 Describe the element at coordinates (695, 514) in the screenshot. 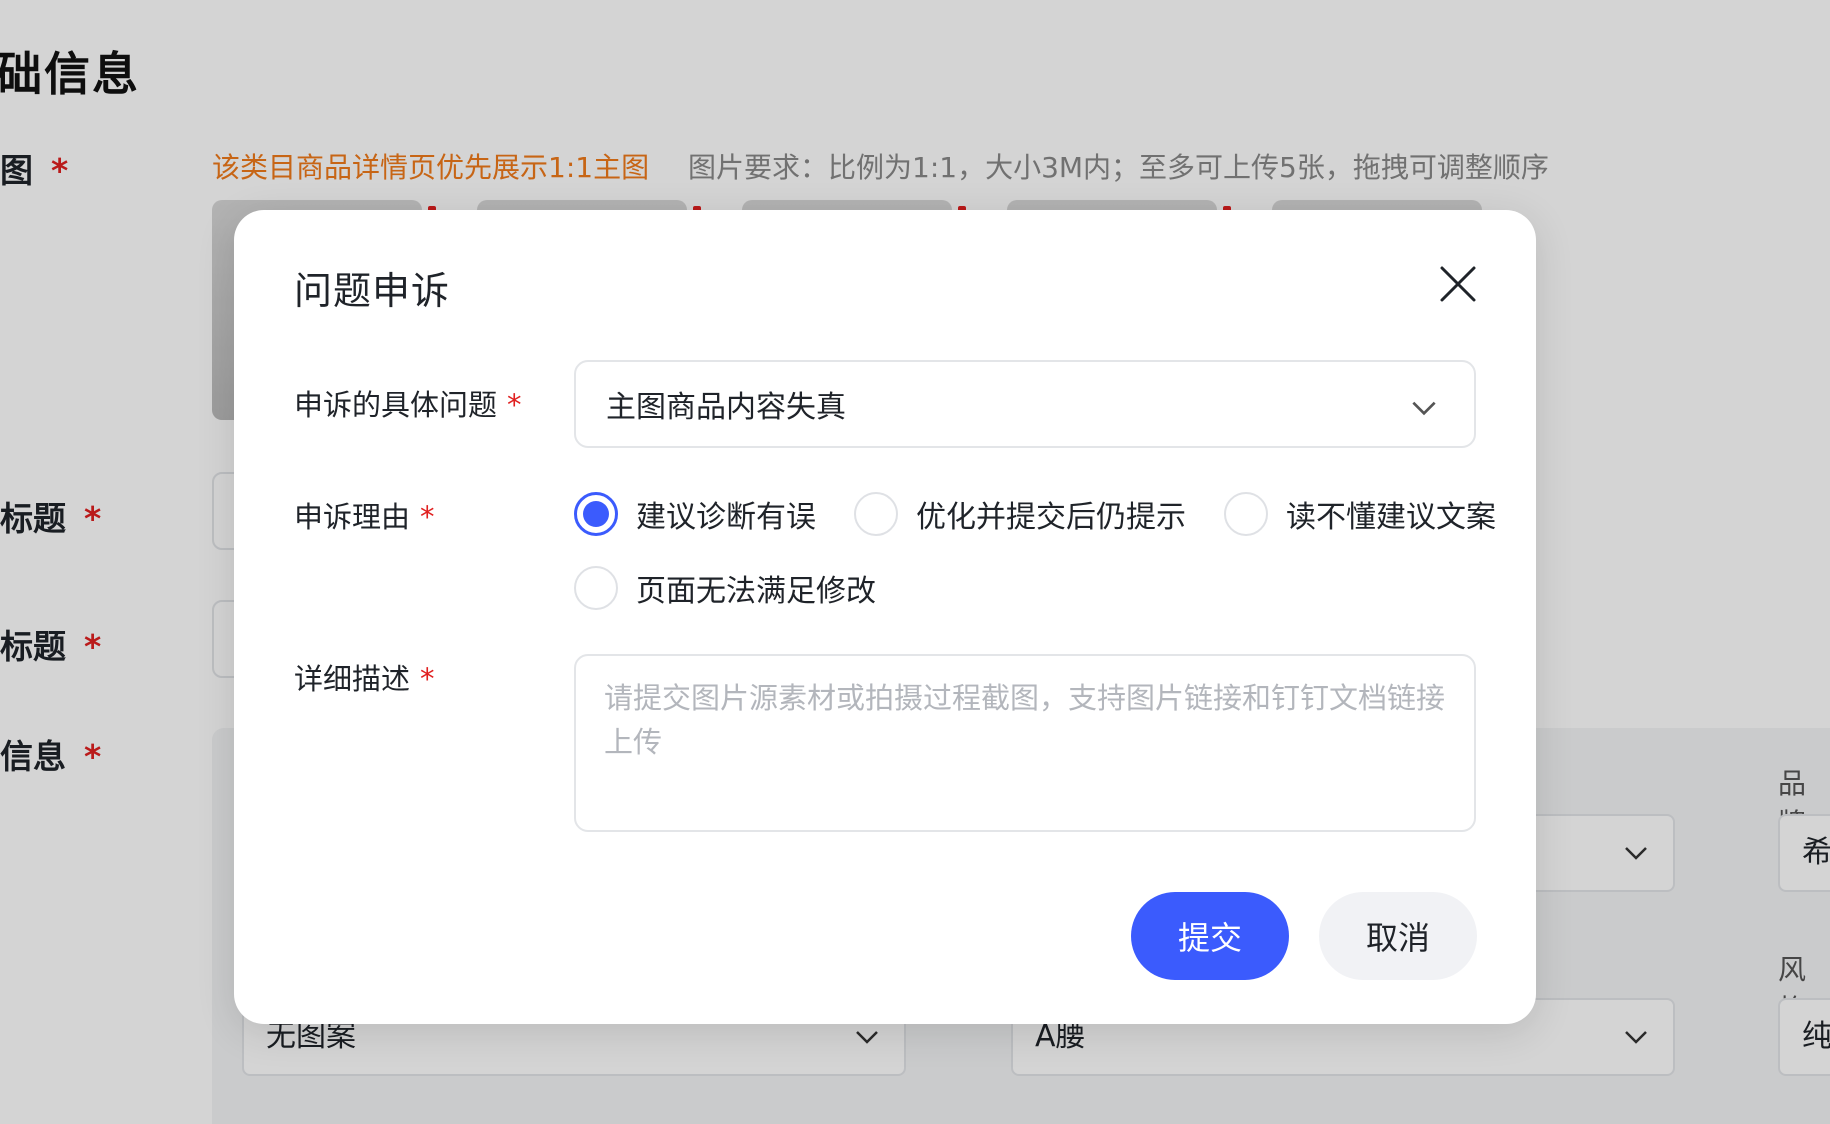

I see `radio-diagnosis-wrong: 建议诊断有误` at that location.